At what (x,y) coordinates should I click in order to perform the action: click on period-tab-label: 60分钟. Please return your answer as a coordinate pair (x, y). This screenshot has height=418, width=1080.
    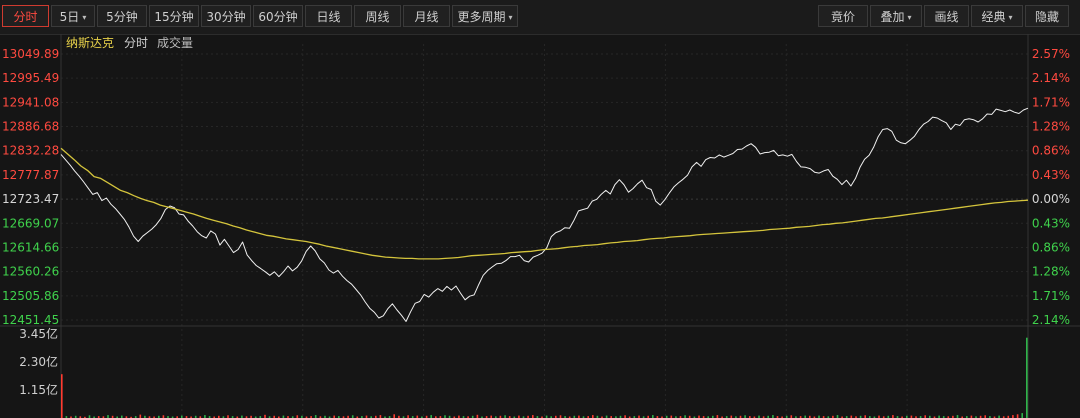
    Looking at the image, I should click on (278, 17).